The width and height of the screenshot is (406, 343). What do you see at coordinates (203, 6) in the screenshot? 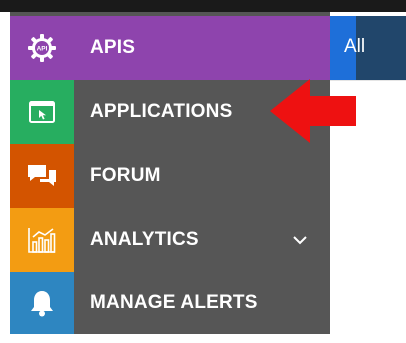
I see `top-bar` at bounding box center [203, 6].